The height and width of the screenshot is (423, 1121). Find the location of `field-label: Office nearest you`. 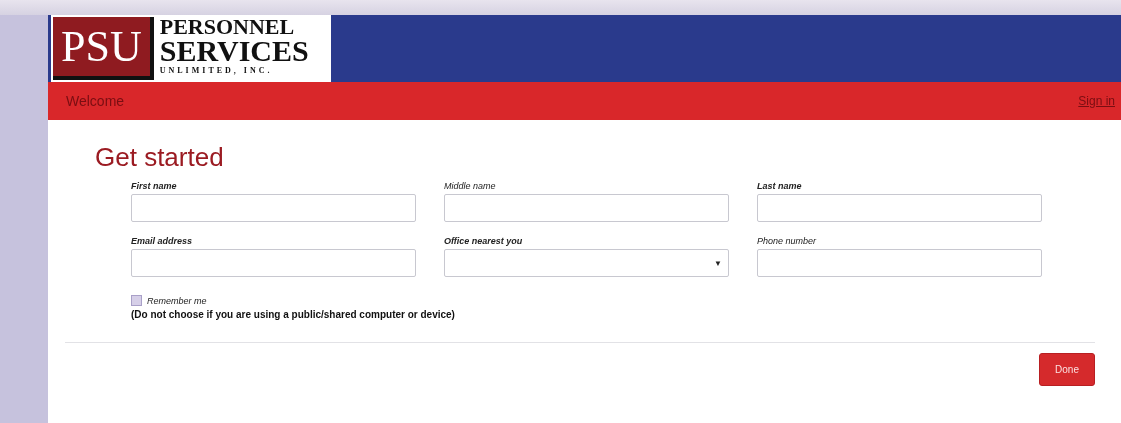

field-label: Office nearest you is located at coordinates (484, 241).